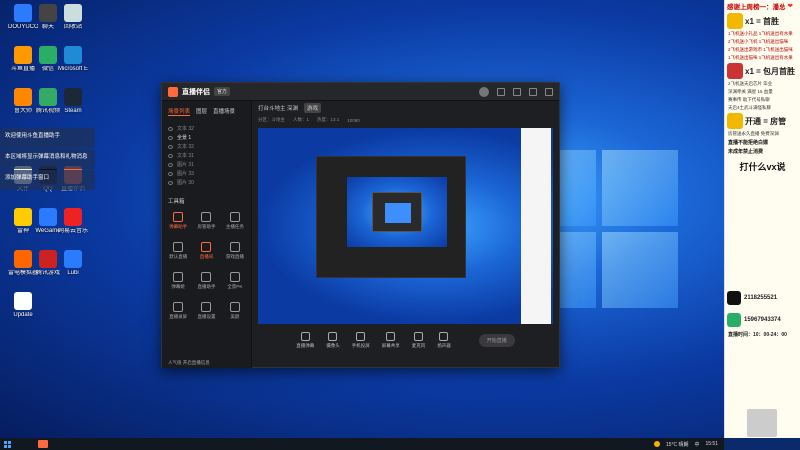 This screenshot has width=800, height=450. What do you see at coordinates (749, 99) in the screenshot?
I see `chat-line: 赛事传 助下代号私聊` at bounding box center [749, 99].